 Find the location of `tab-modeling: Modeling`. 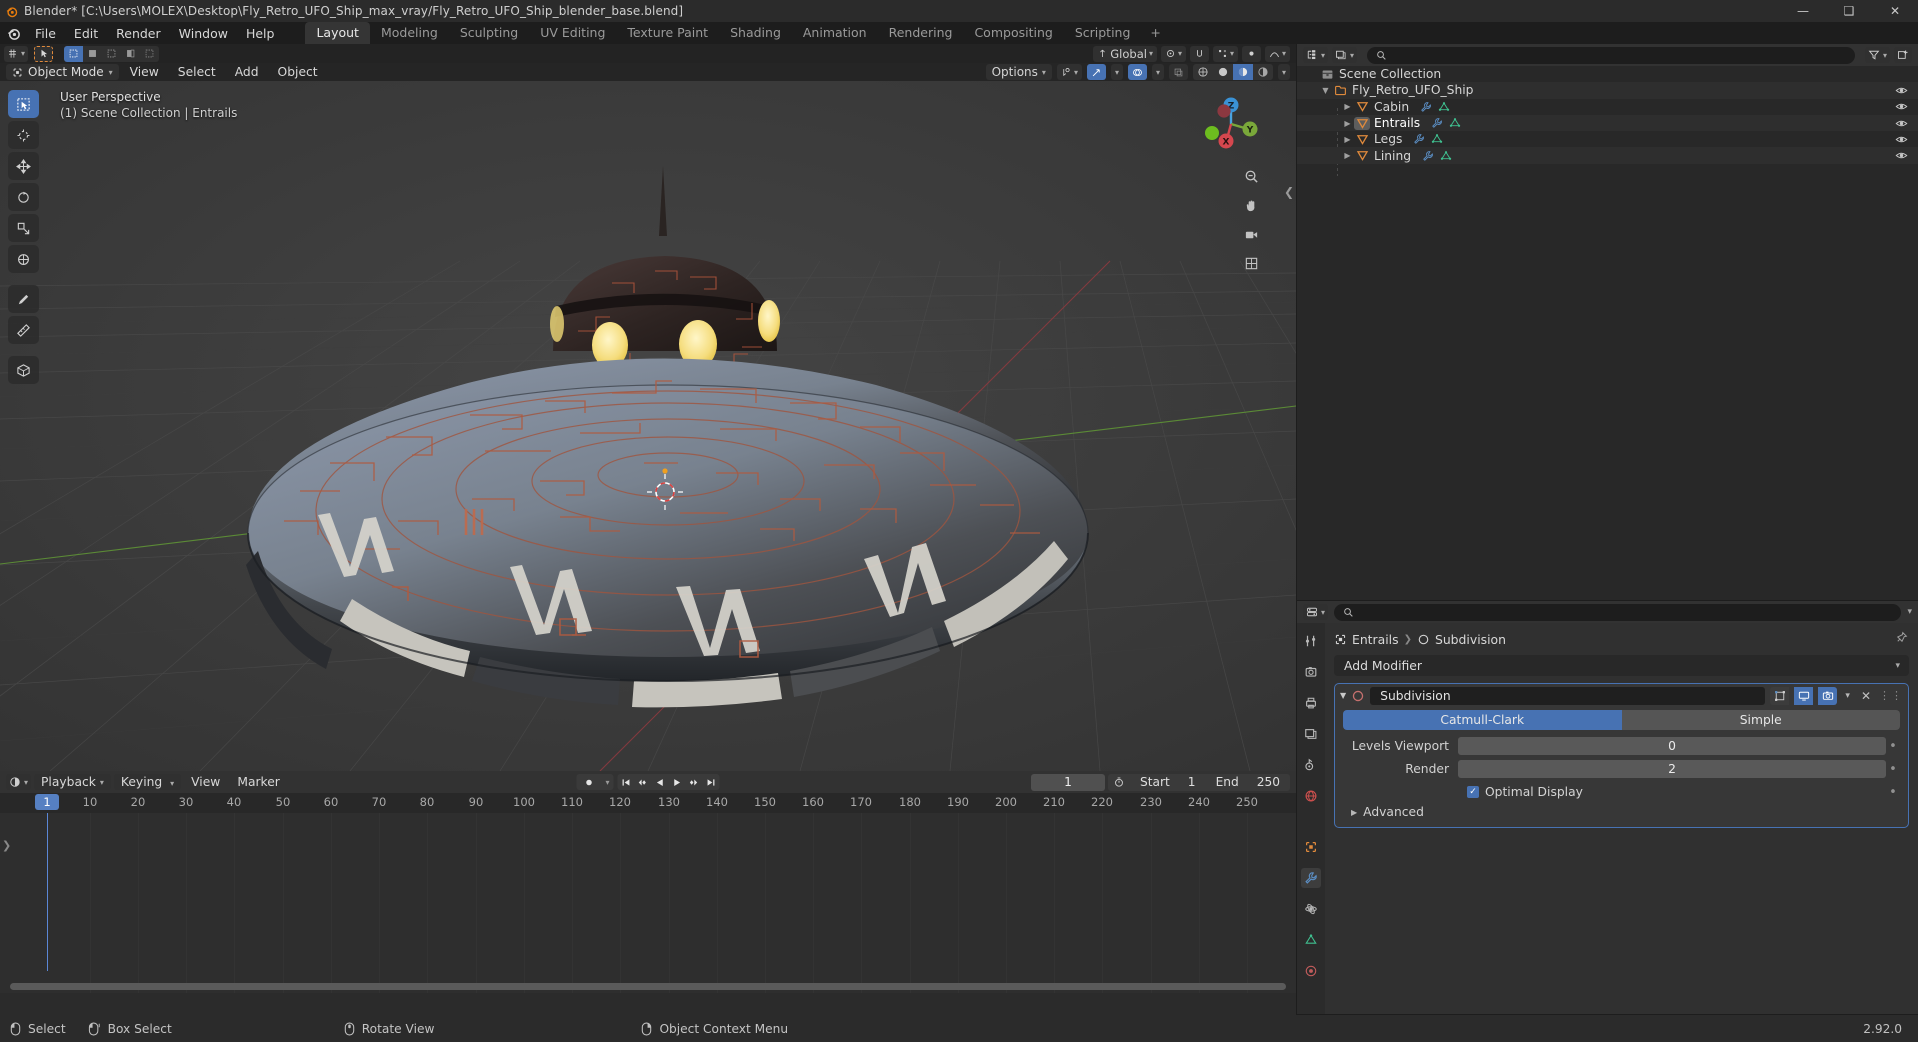

tab-modeling: Modeling is located at coordinates (409, 33).